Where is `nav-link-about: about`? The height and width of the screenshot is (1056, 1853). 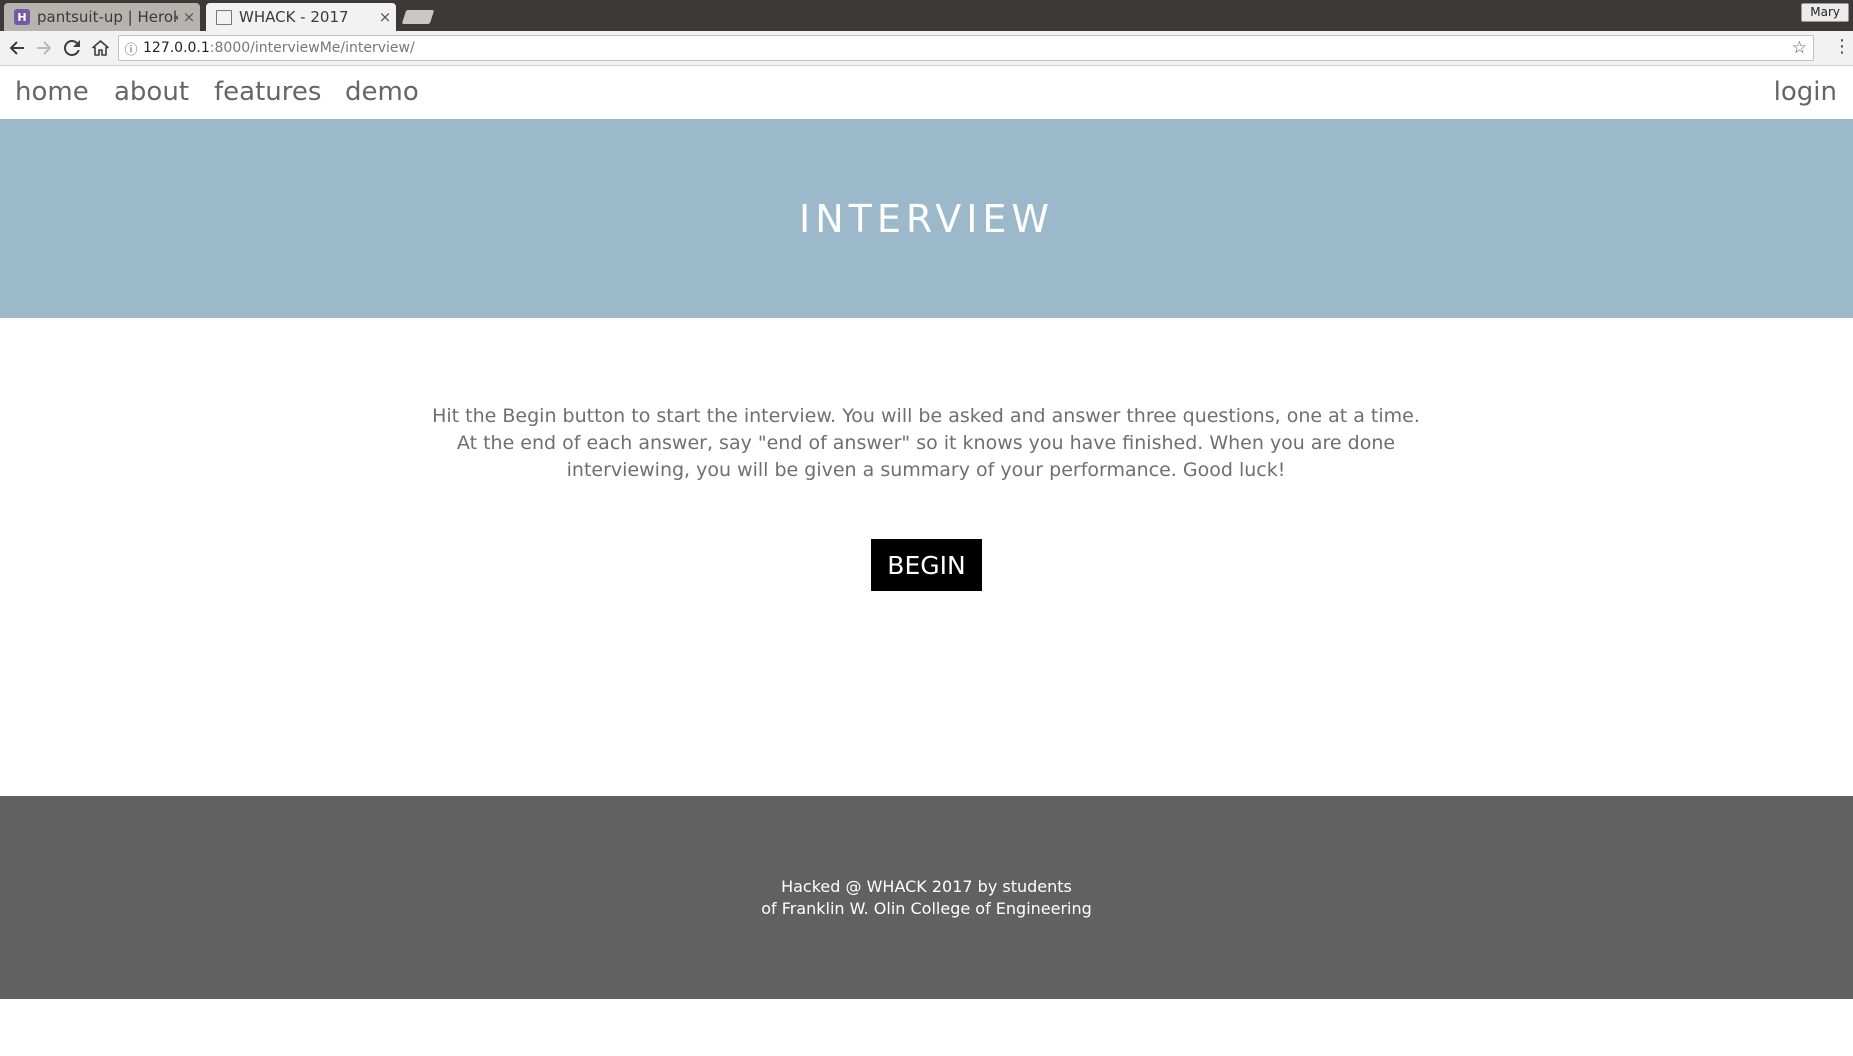 nav-link-about: about is located at coordinates (151, 92).